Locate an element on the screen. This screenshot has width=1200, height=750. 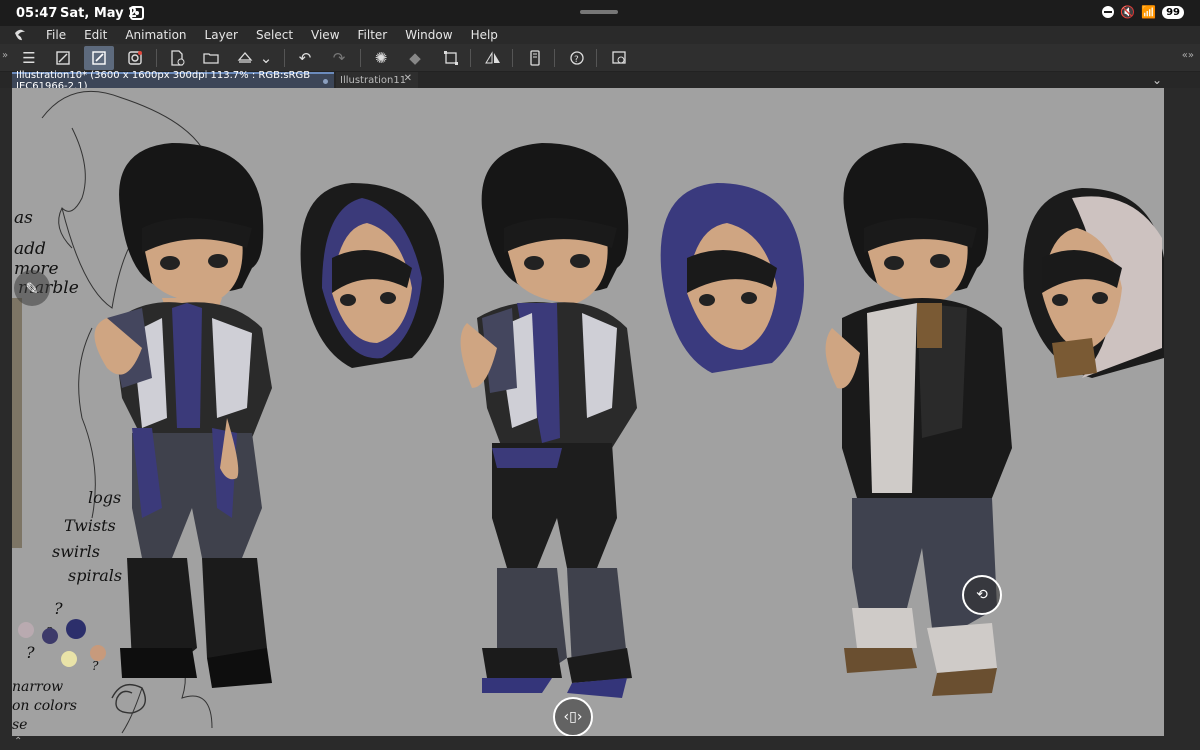
menu-help: Help is located at coordinates (484, 35).